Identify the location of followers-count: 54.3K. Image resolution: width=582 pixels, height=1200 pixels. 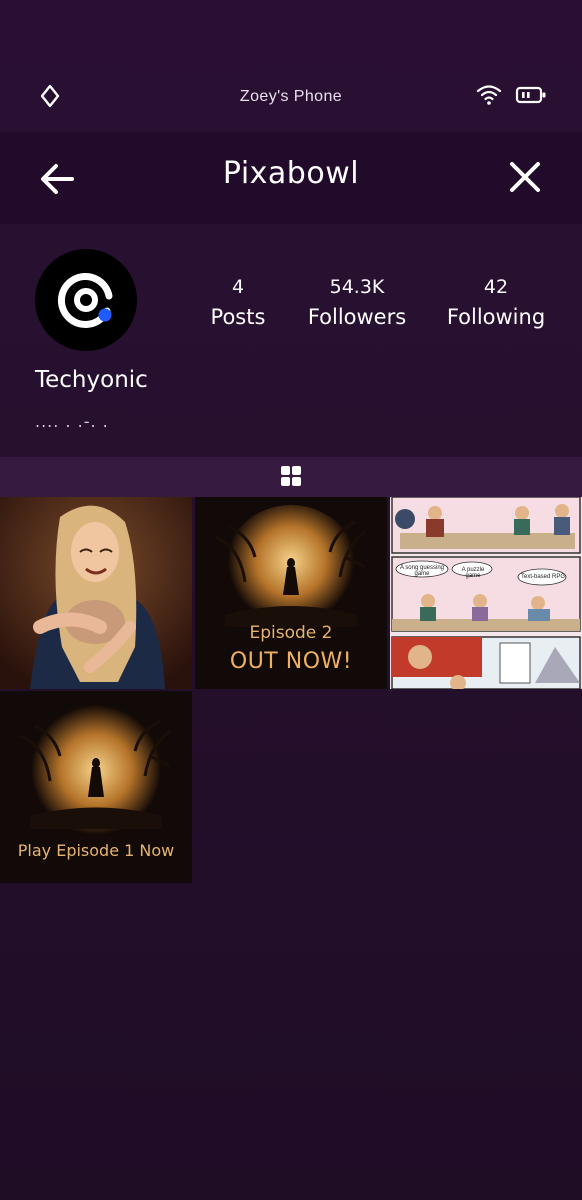
(357, 287).